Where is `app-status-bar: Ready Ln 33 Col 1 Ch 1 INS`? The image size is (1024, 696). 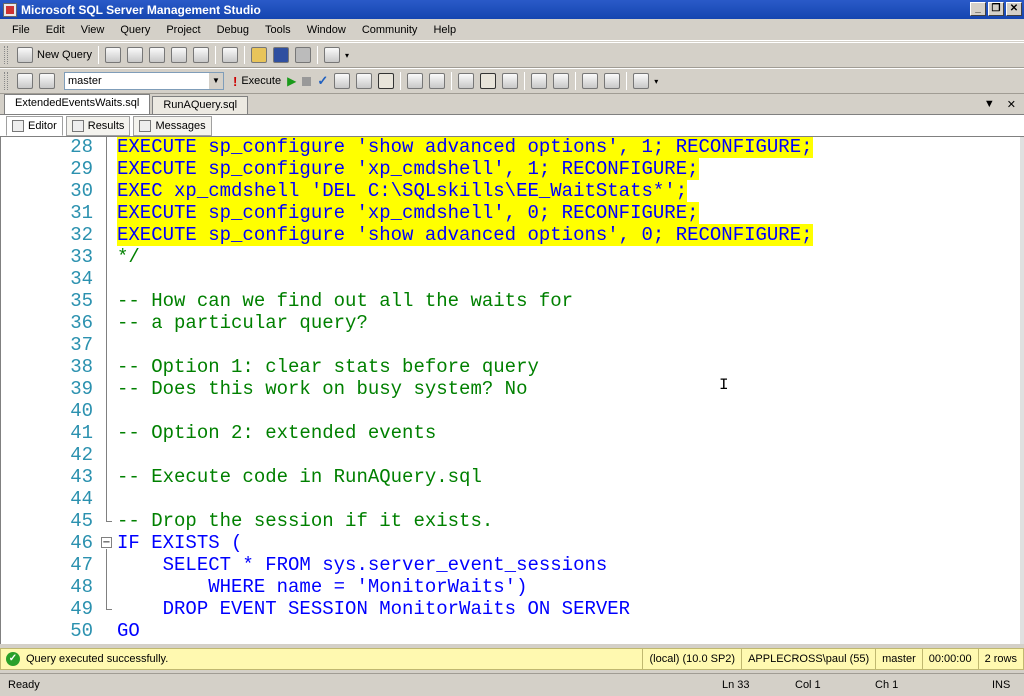 app-status-bar: Ready Ln 33 Col 1 Ch 1 INS is located at coordinates (512, 684).